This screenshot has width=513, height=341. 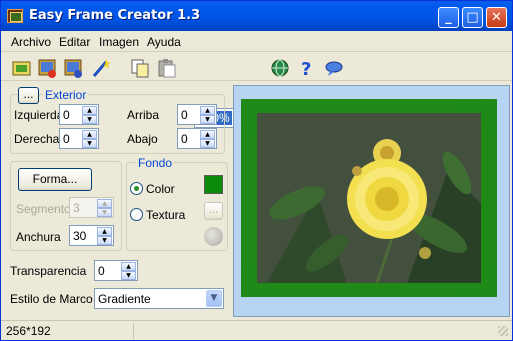 I want to click on anchura-label: Anchura, so click(x=38, y=237).